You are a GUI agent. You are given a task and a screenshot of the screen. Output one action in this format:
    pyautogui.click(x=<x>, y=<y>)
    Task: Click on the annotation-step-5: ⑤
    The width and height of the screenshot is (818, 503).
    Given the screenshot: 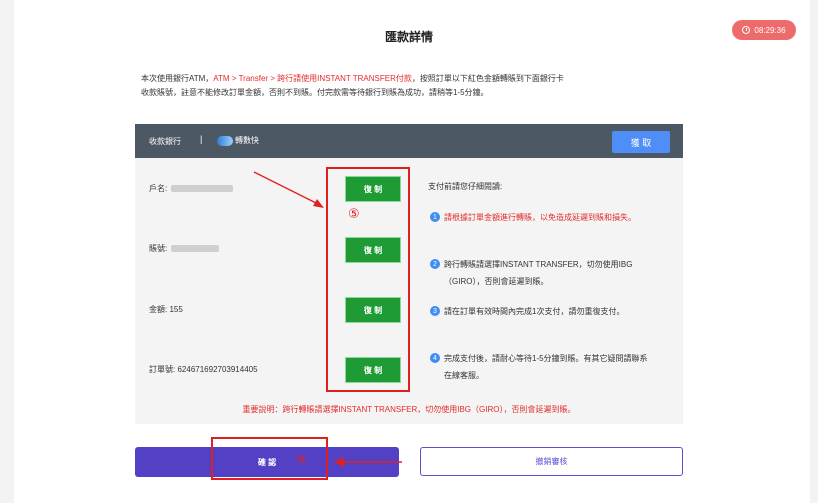 What is the action you would take?
    pyautogui.click(x=354, y=213)
    